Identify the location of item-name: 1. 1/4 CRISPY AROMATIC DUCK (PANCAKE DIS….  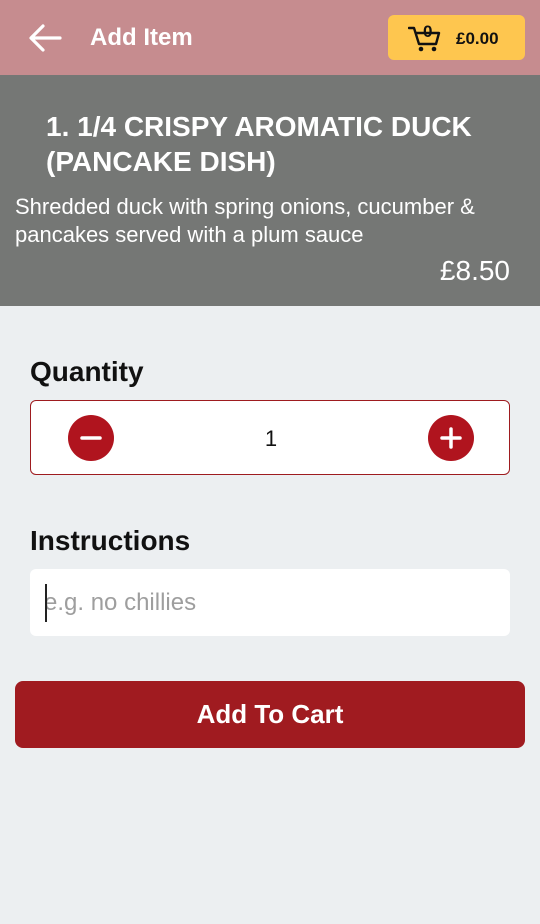
(259, 144).